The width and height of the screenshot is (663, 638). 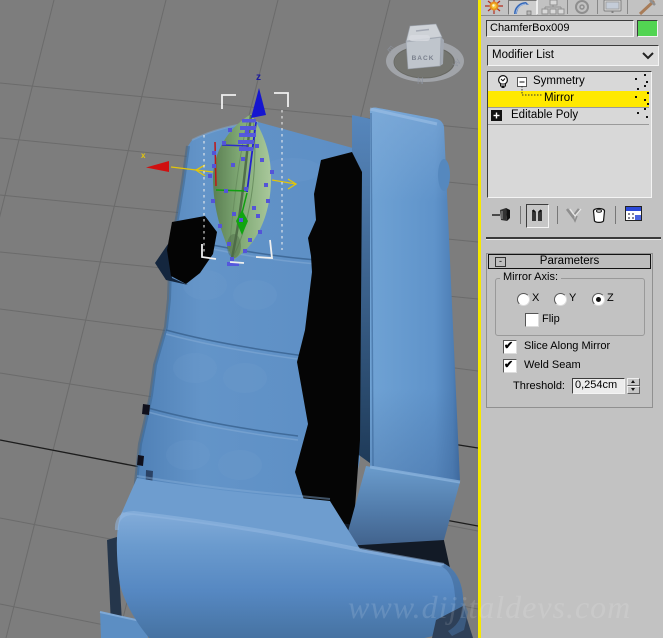 What do you see at coordinates (258, 77) in the screenshot?
I see `svg-text: z` at bounding box center [258, 77].